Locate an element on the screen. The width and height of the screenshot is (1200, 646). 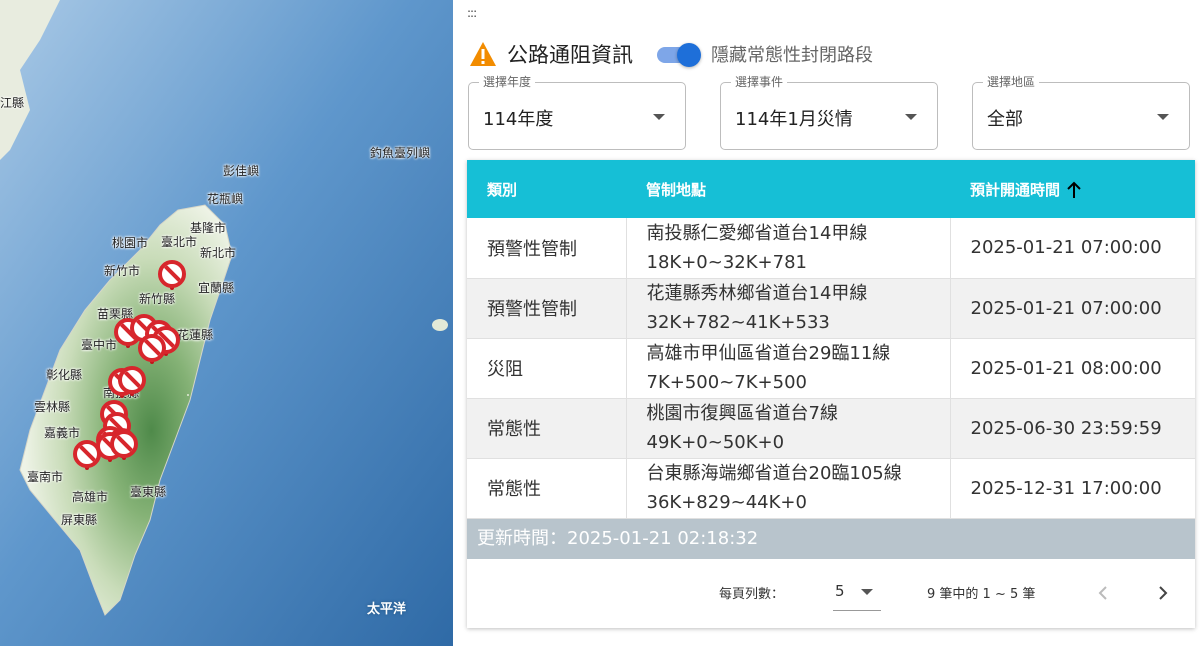
column-header-category: 類別 is located at coordinates (546, 189).